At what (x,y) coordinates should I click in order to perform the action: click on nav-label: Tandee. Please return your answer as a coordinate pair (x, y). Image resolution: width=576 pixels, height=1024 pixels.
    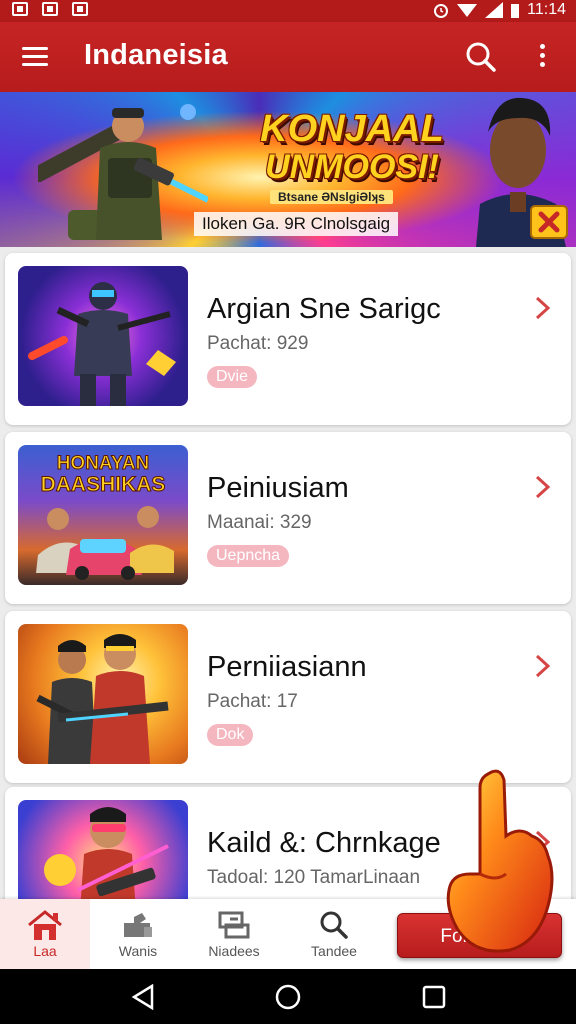
    Looking at the image, I should click on (334, 951).